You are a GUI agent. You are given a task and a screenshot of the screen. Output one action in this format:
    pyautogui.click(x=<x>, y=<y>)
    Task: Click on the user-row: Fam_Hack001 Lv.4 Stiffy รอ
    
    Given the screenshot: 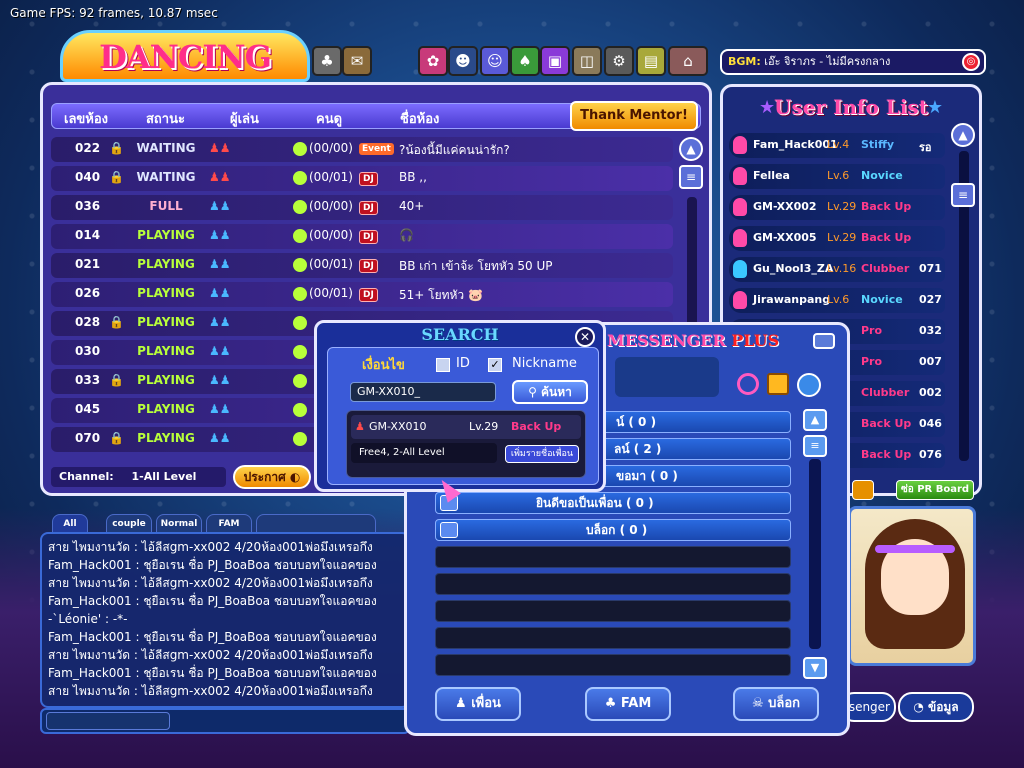 What is the action you would take?
    pyautogui.click(x=837, y=145)
    